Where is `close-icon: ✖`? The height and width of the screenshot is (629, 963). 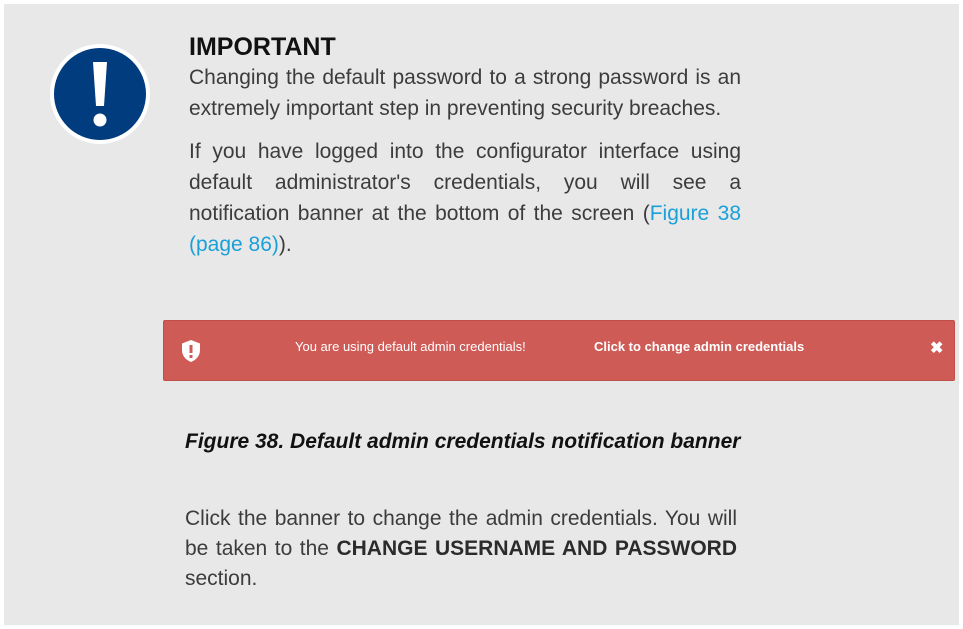 close-icon: ✖ is located at coordinates (936, 348).